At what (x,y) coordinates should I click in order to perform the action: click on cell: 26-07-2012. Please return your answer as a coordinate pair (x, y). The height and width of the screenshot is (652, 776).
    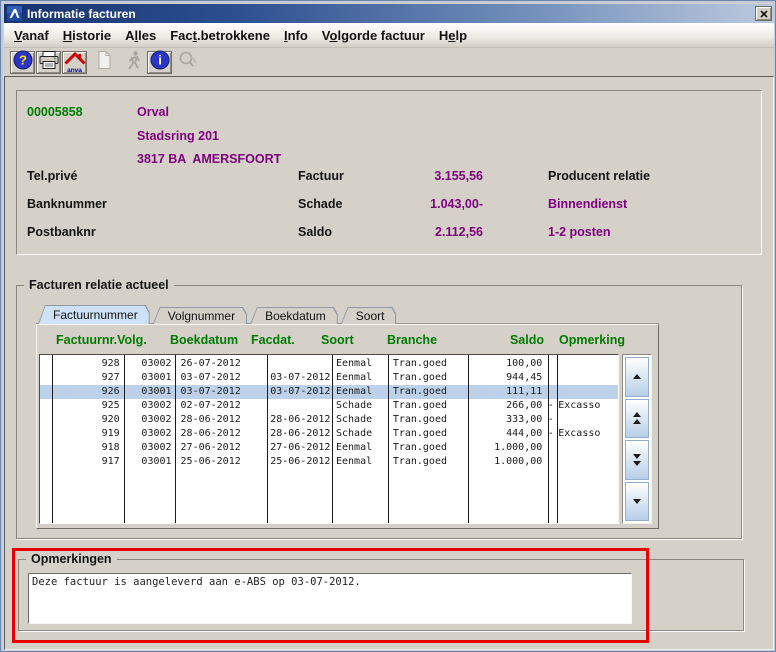
    Looking at the image, I should click on (210, 363).